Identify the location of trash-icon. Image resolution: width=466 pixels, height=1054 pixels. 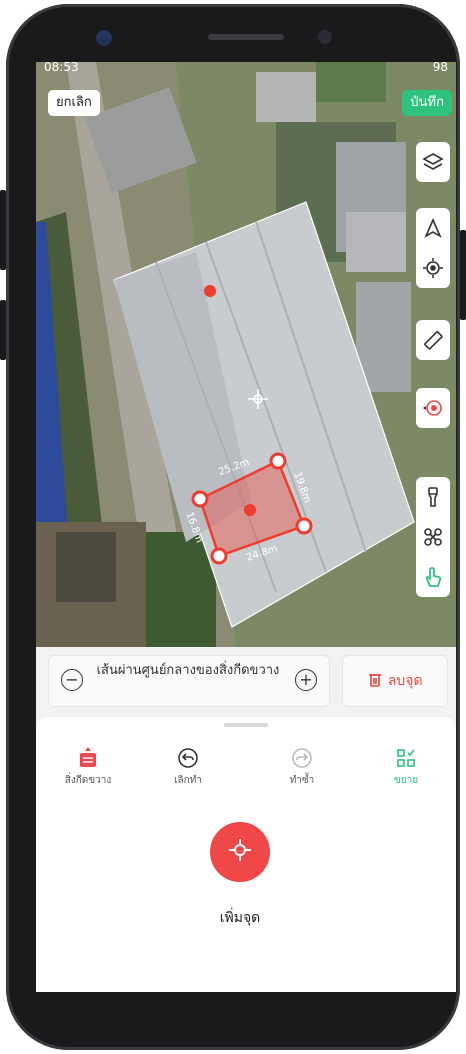
(377, 681).